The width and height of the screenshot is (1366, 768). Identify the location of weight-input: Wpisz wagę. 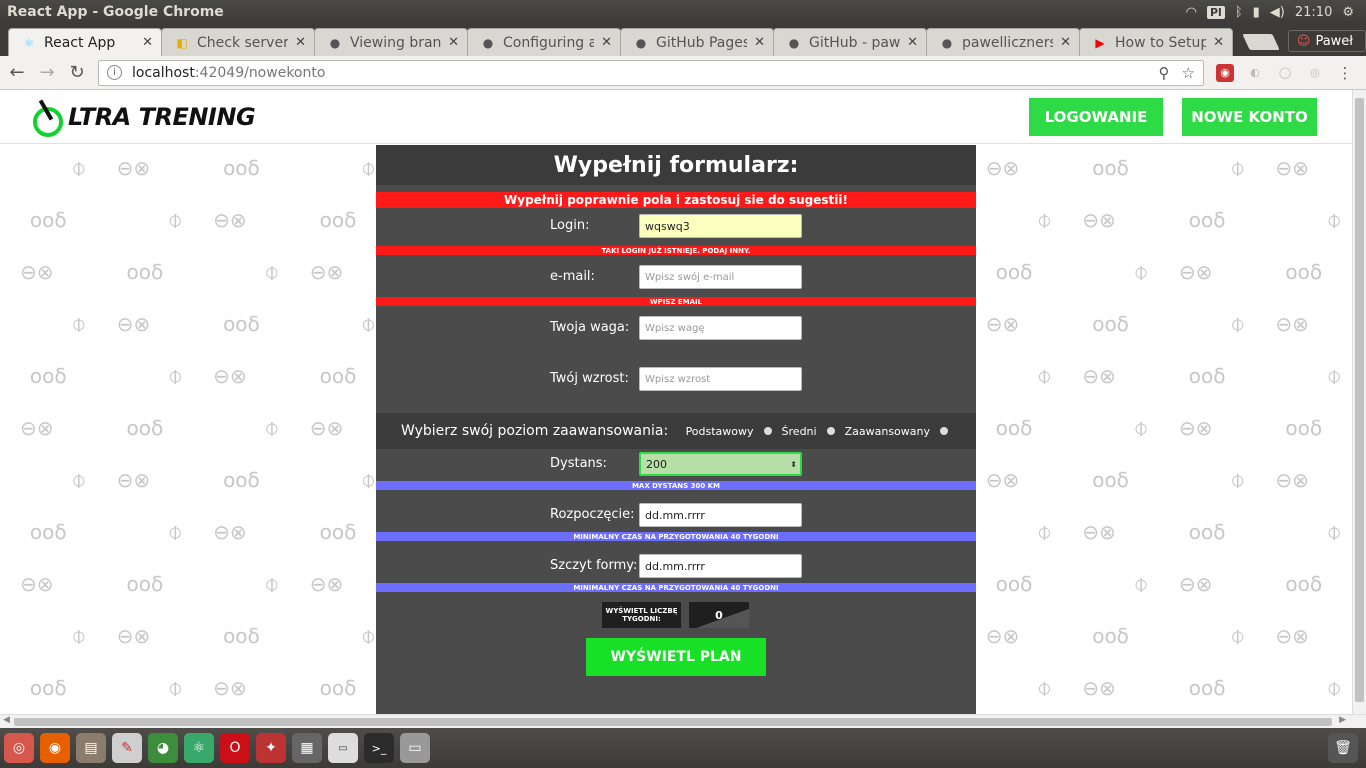
(720, 328).